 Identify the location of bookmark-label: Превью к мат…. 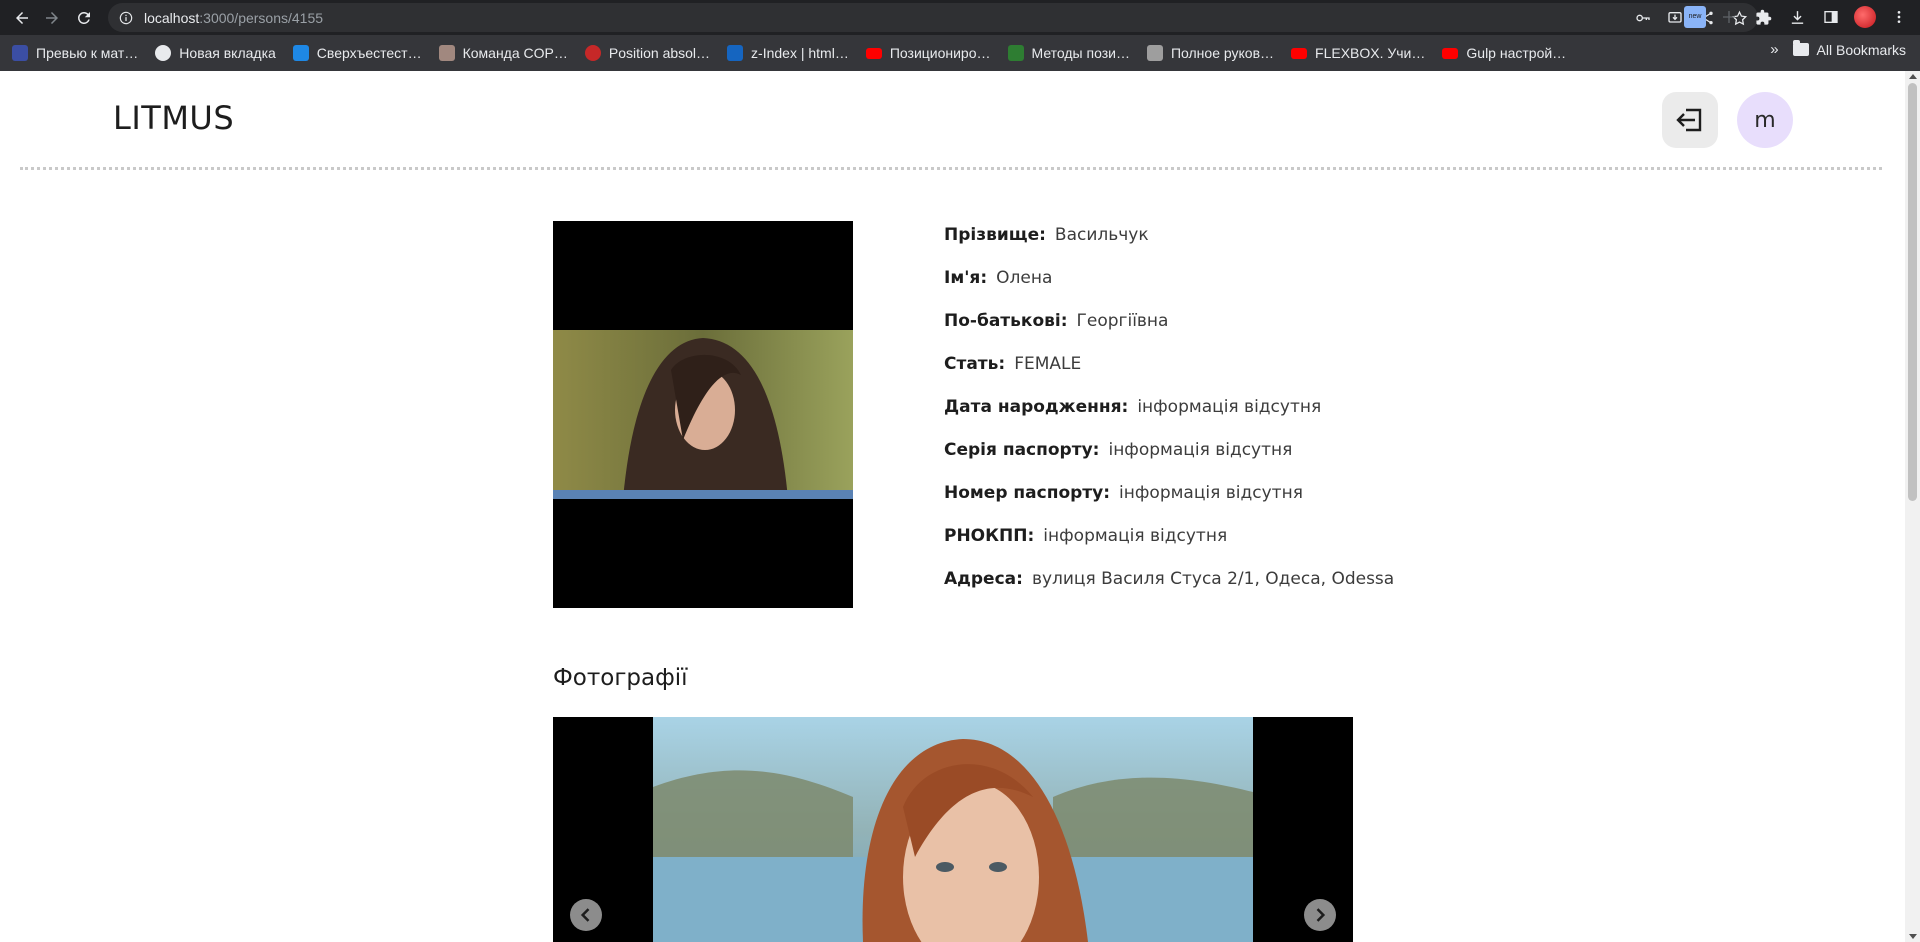
(87, 53).